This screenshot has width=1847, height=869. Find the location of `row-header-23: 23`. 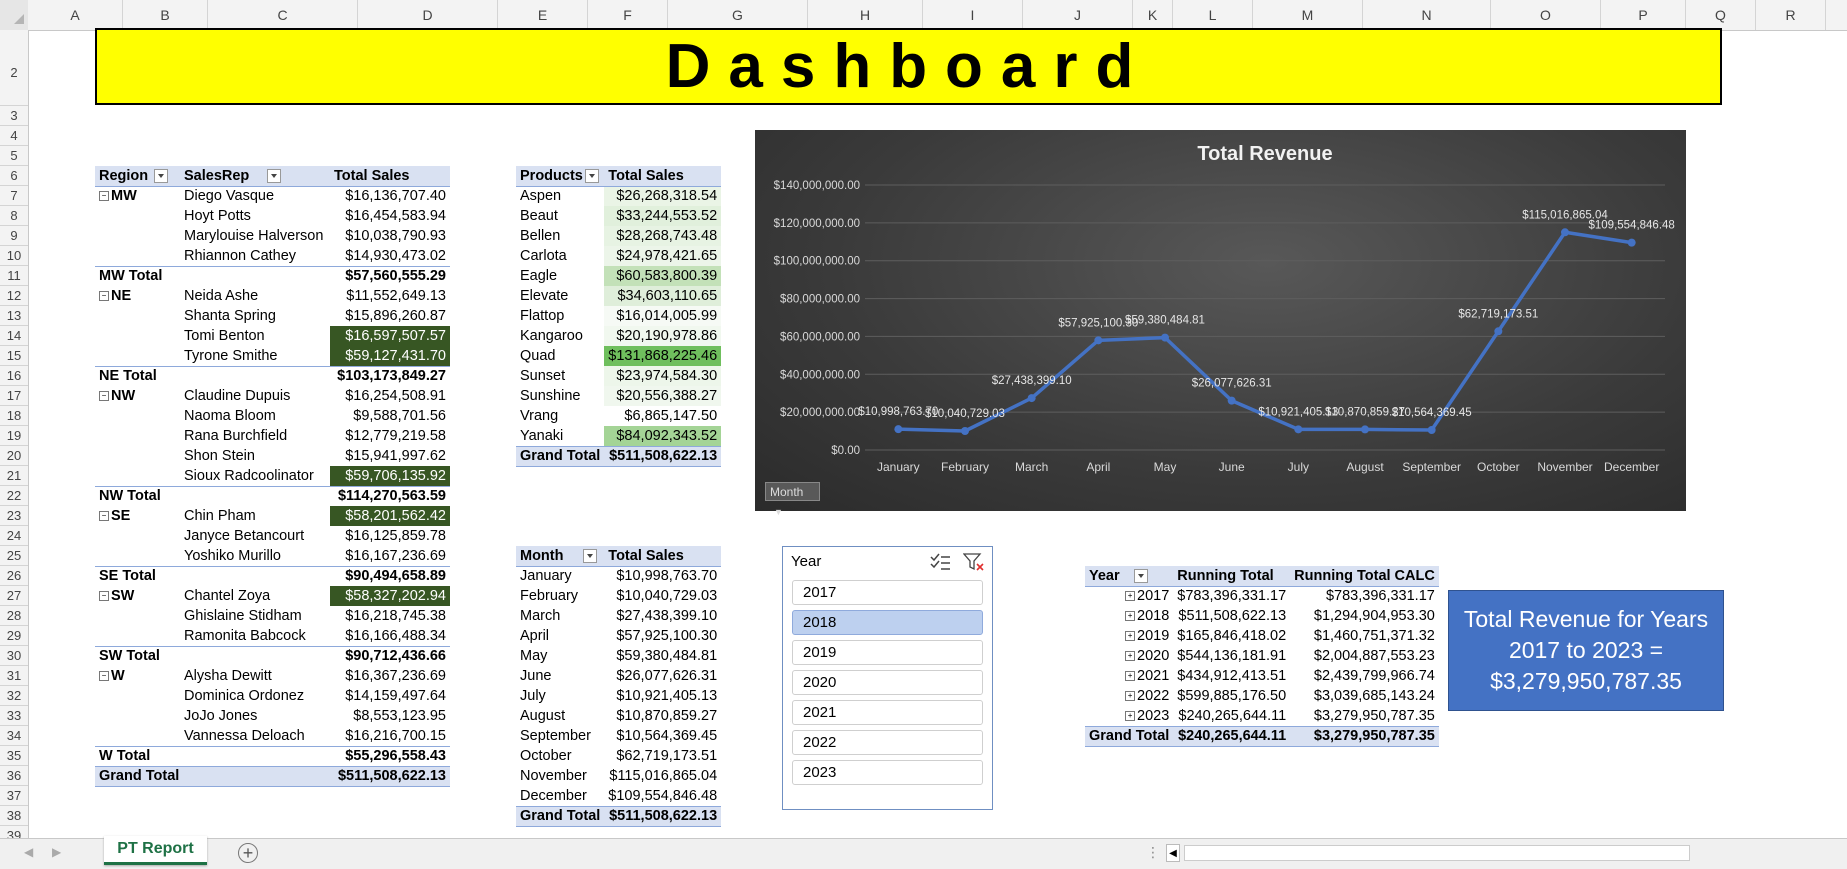

row-header-23: 23 is located at coordinates (14, 516).